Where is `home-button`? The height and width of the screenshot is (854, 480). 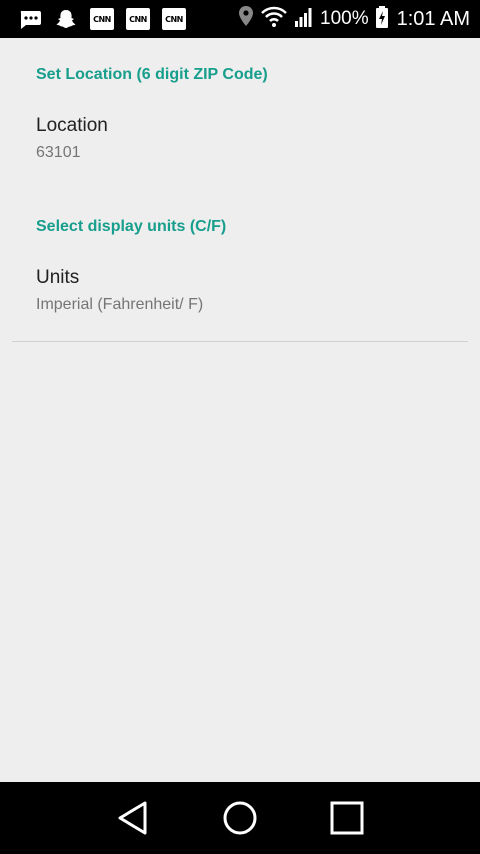 home-button is located at coordinates (240, 818).